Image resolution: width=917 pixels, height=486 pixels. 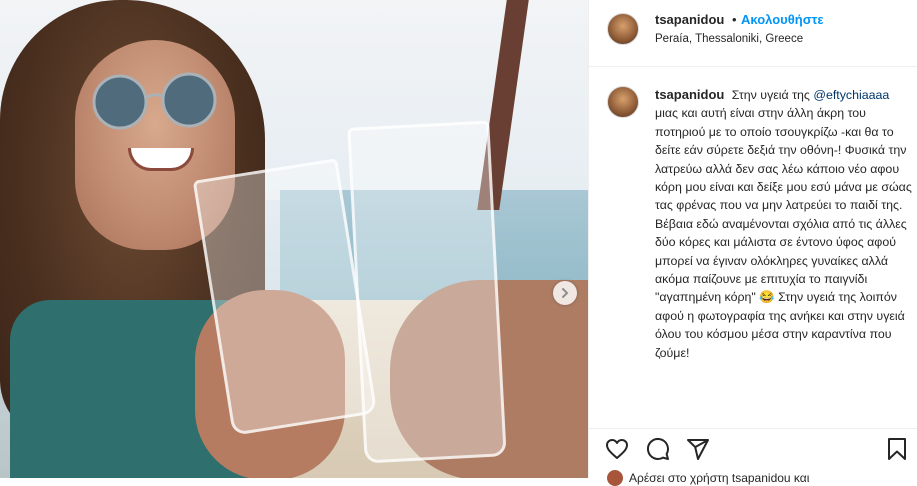 I want to click on sunglasses-graphic, so click(x=154, y=101).